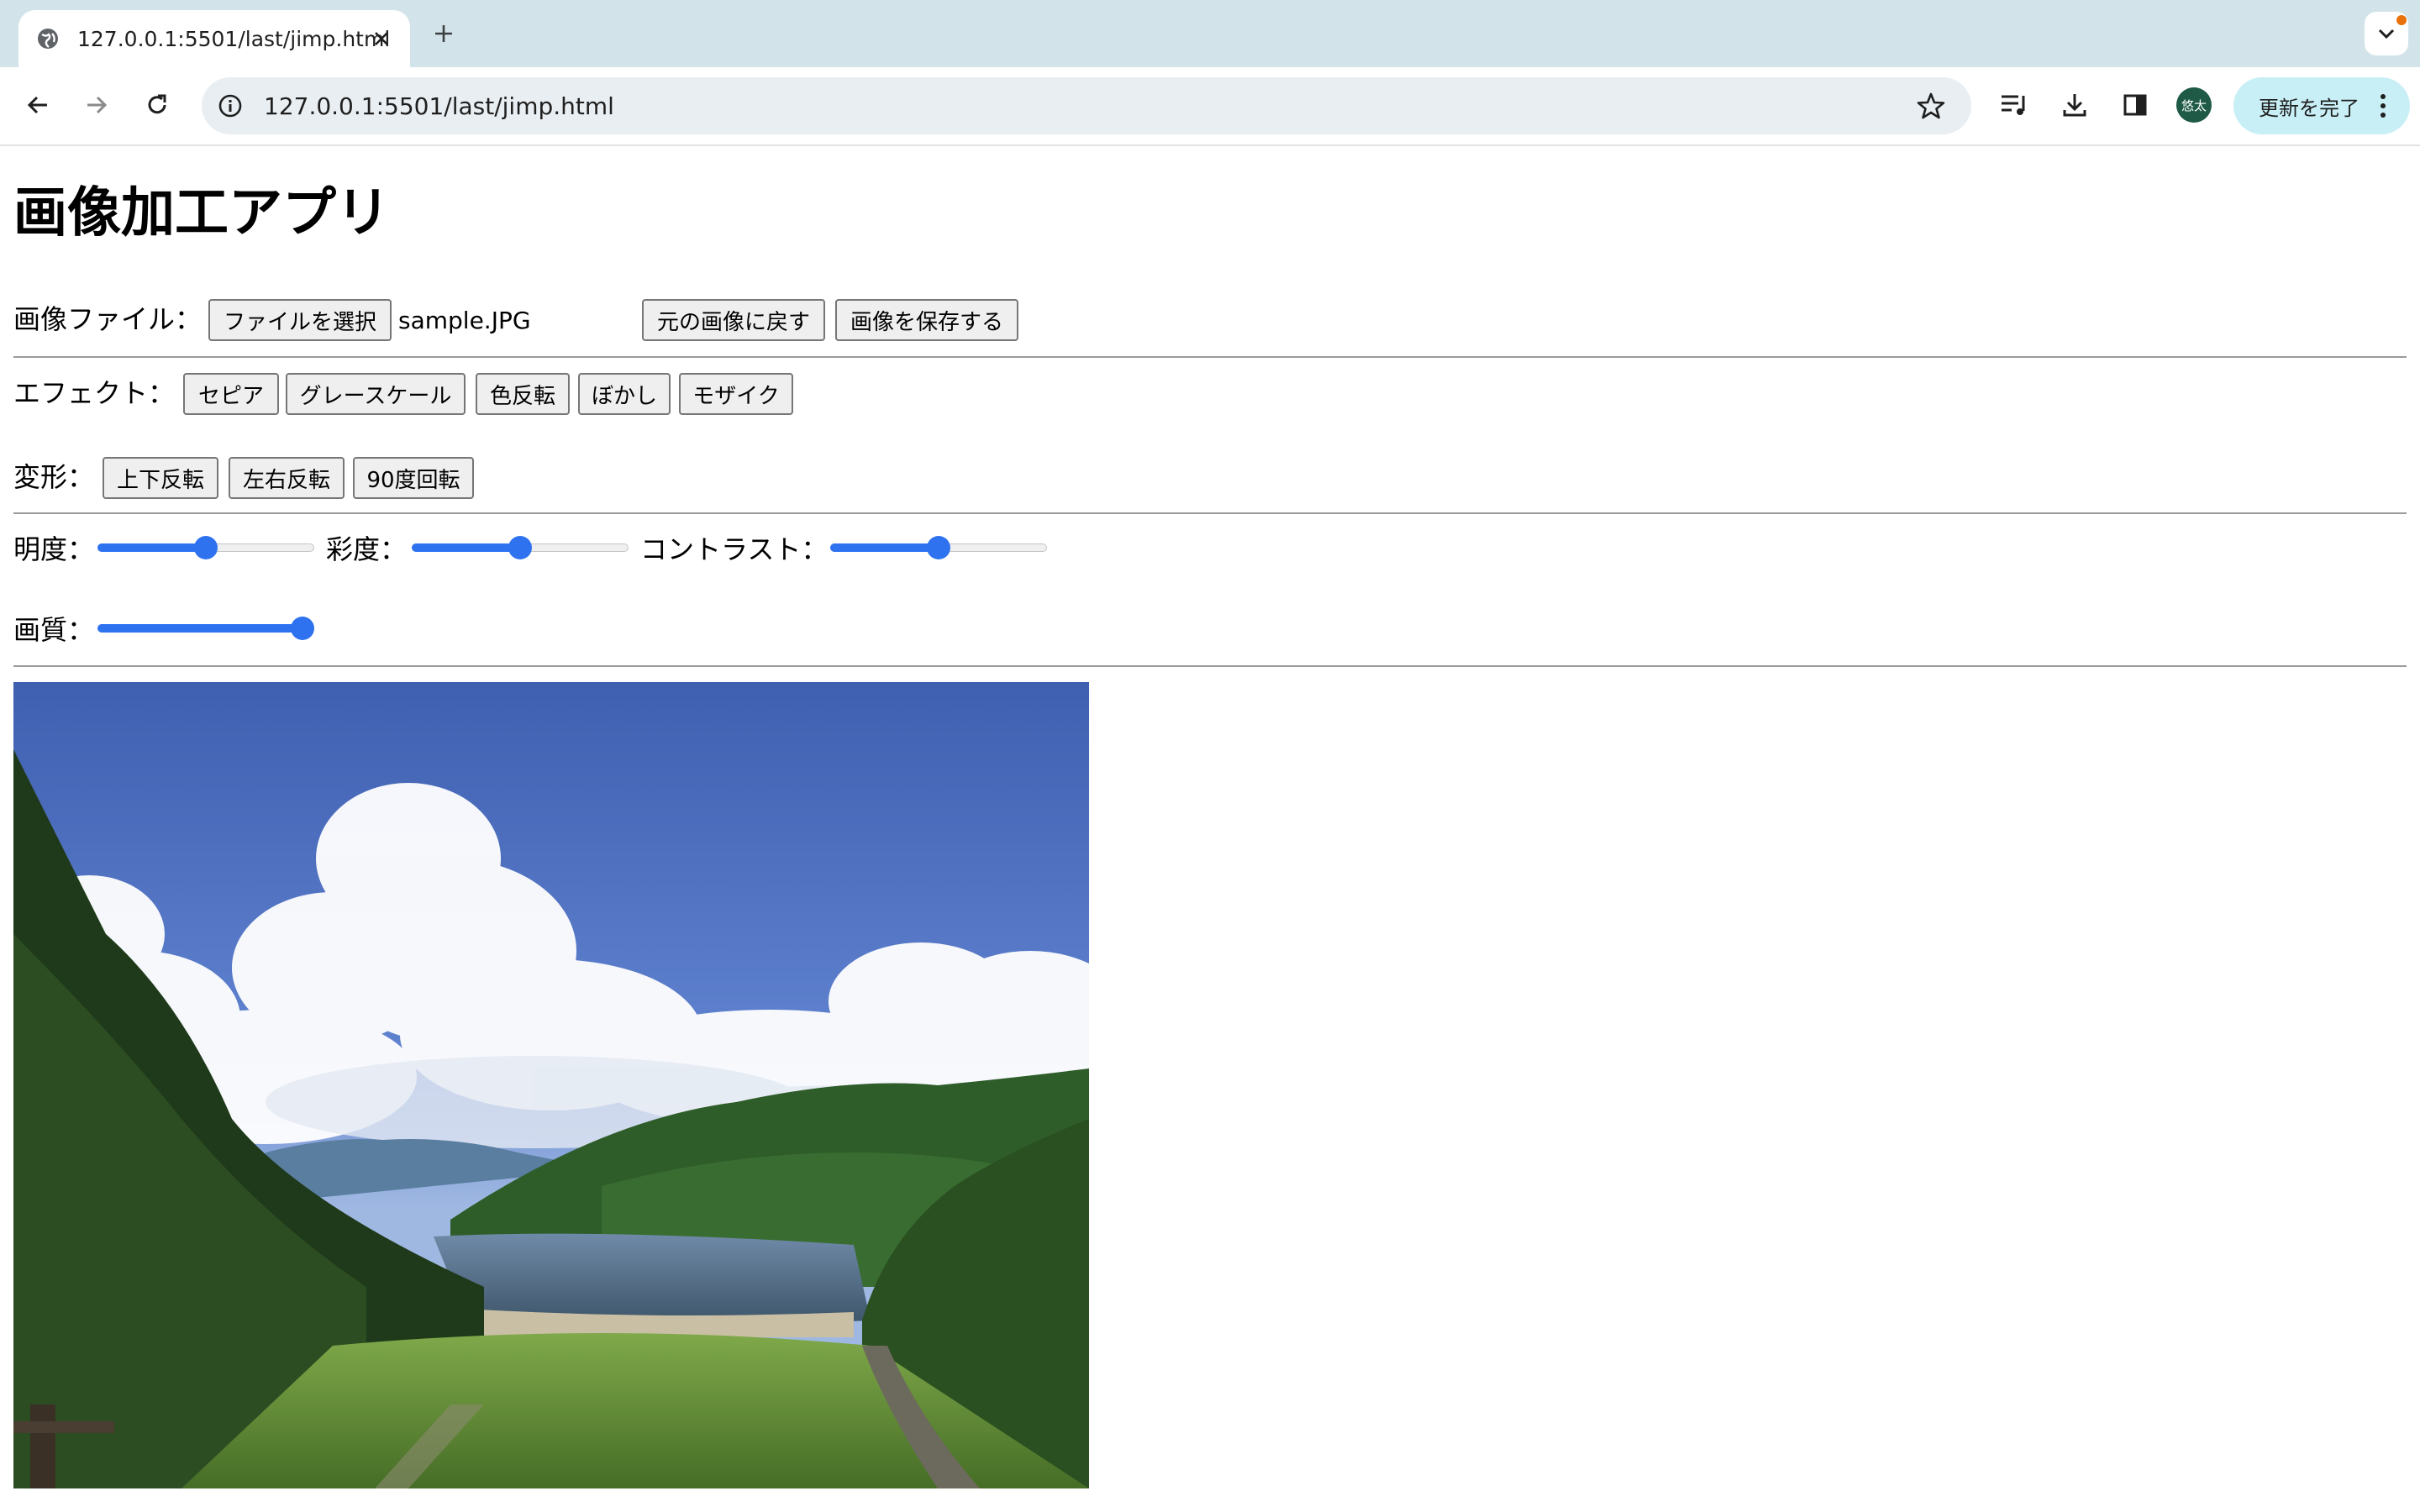  I want to click on forward-arrow-icon, so click(96, 105).